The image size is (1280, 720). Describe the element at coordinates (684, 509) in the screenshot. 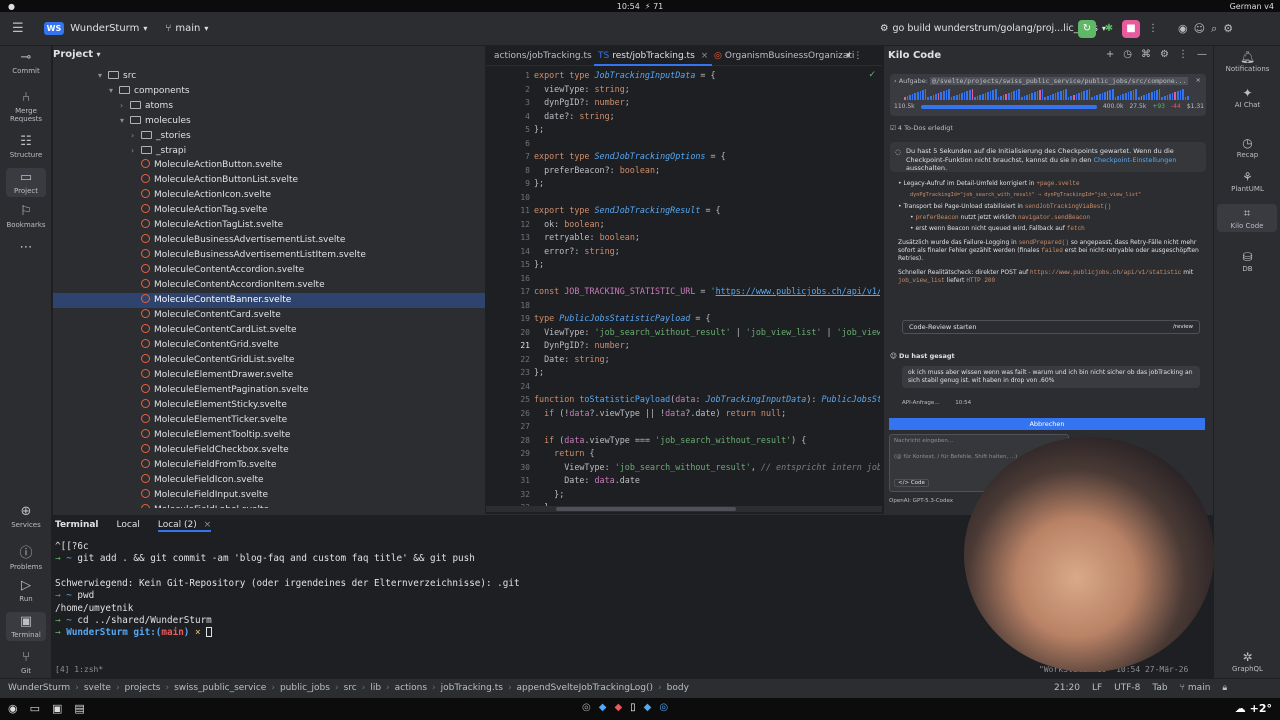

I see `horizontal-scrollbar` at that location.